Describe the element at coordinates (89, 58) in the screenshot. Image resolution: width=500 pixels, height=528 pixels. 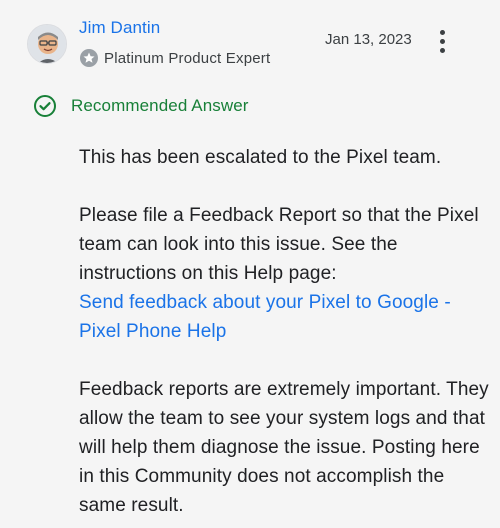
I see `star-badge-icon` at that location.